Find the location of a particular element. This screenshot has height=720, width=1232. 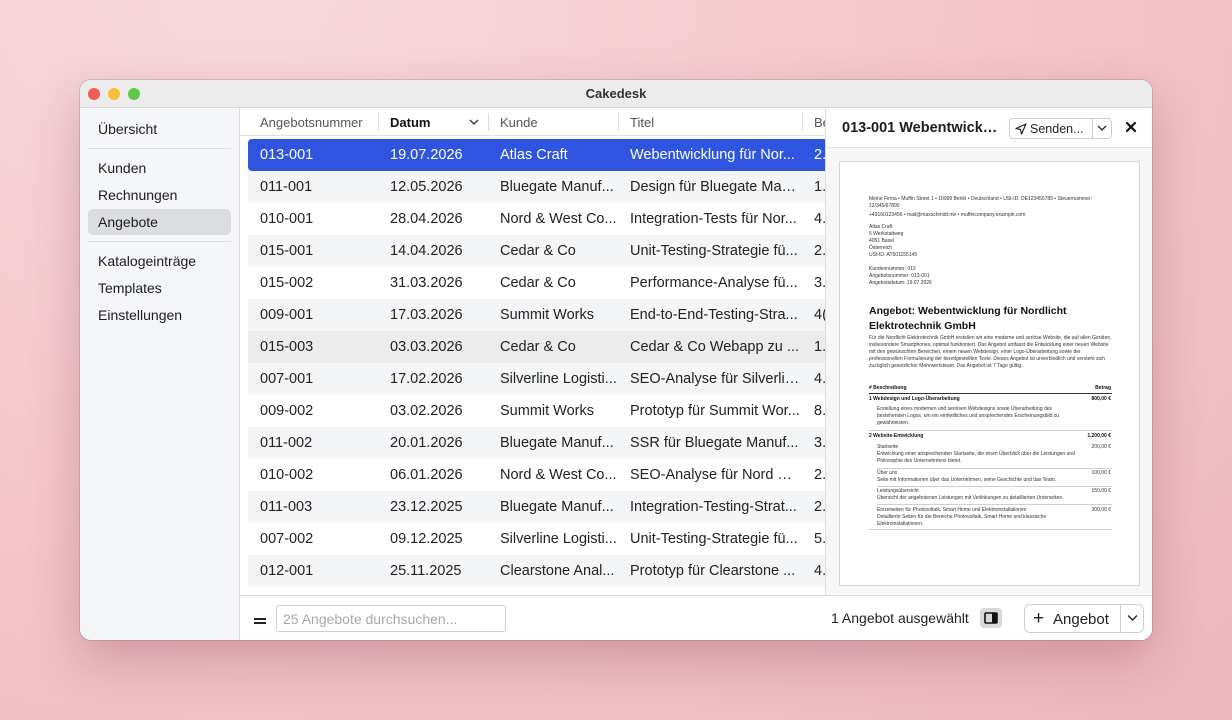

plus-icon: + is located at coordinates (1039, 618).